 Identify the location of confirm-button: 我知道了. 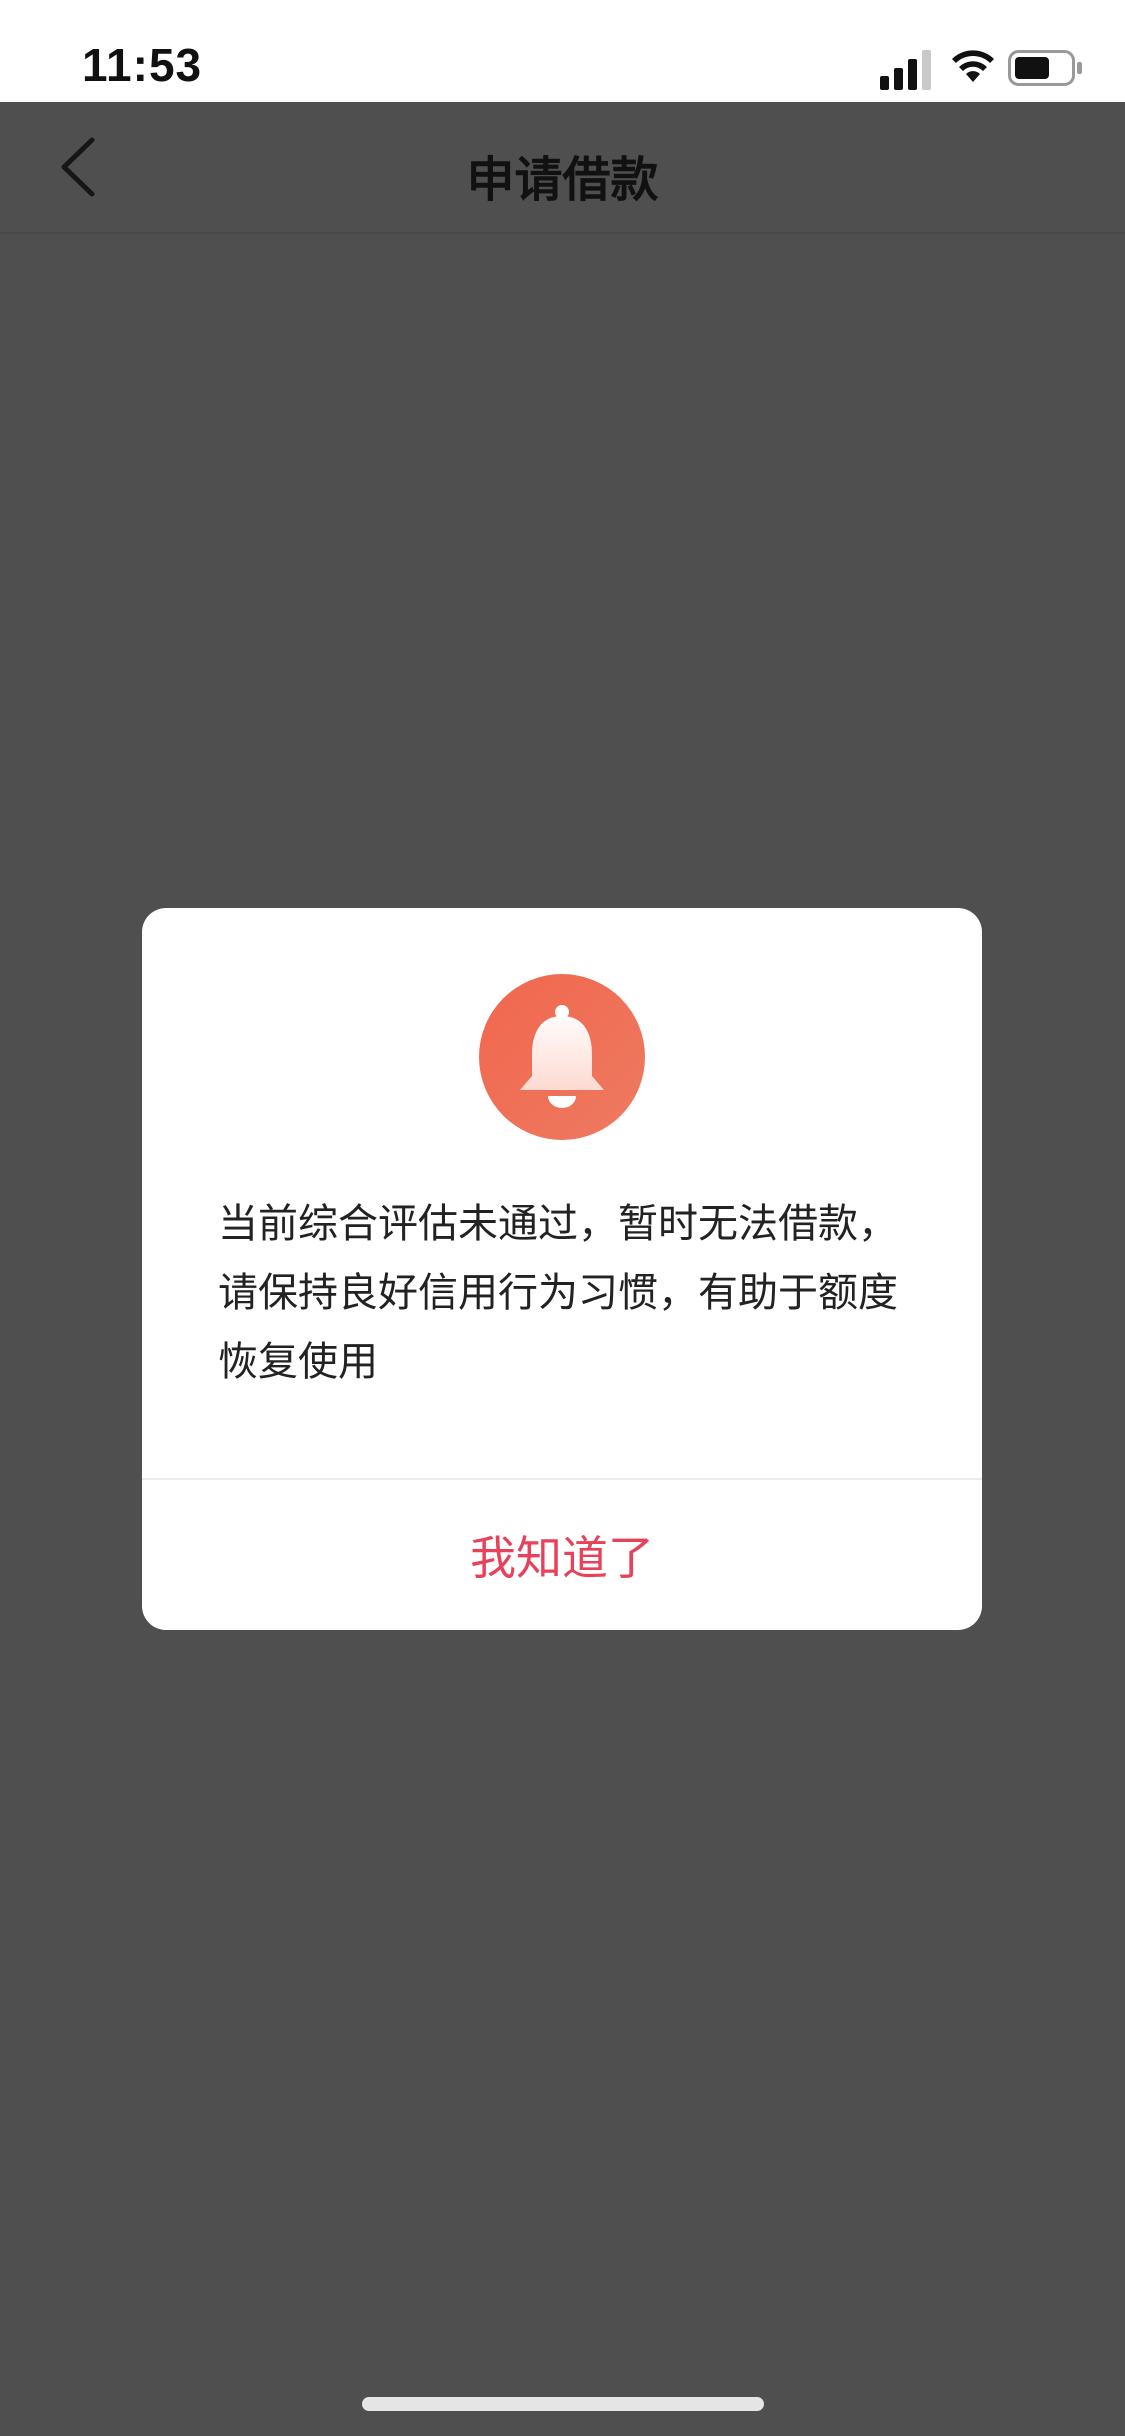
(562, 1555).